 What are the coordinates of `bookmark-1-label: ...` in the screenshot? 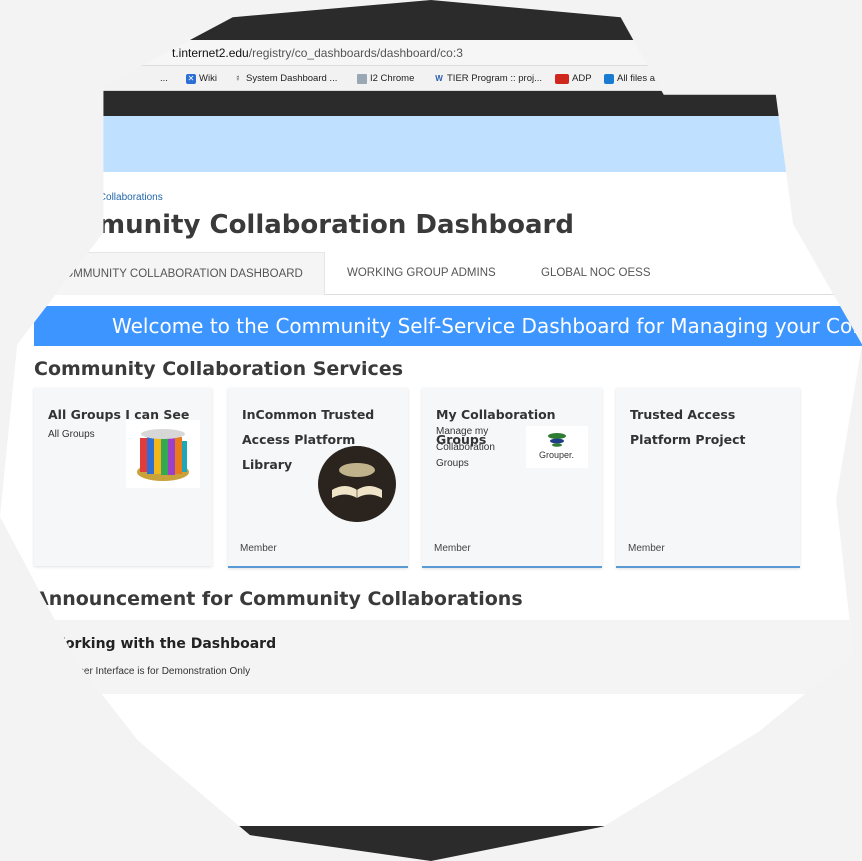 It's located at (164, 78).